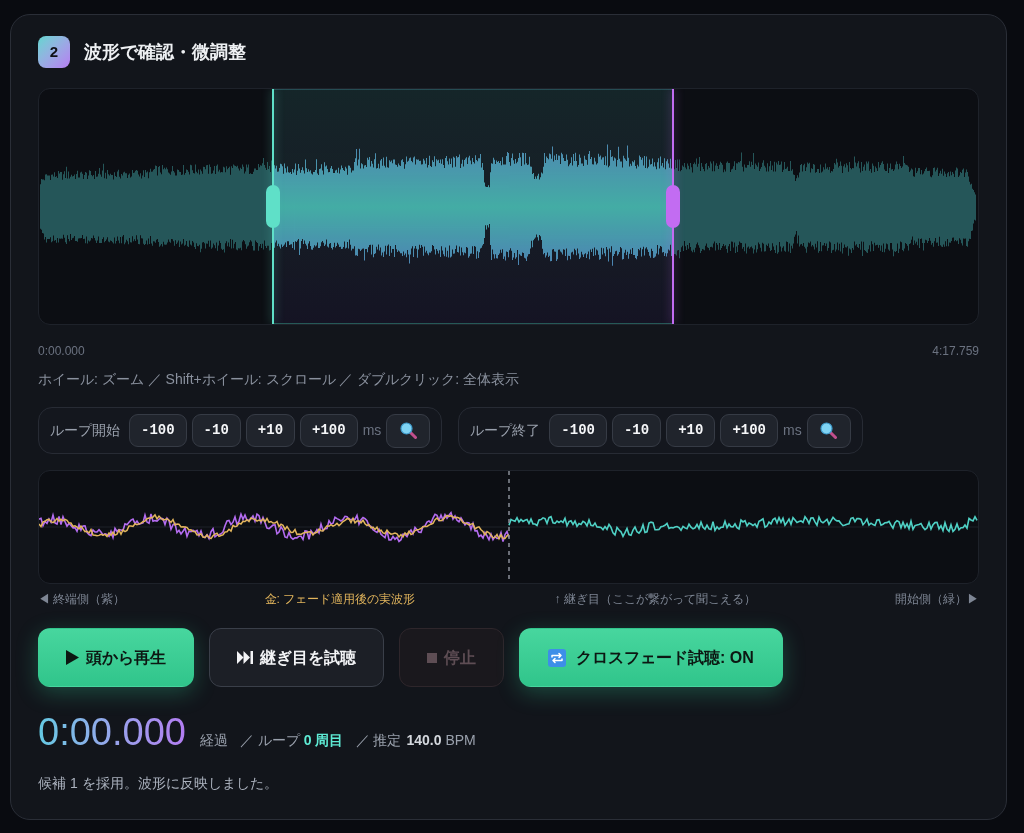 The height and width of the screenshot is (833, 1024). Describe the element at coordinates (54, 52) in the screenshot. I see `step-badge: 2` at that location.